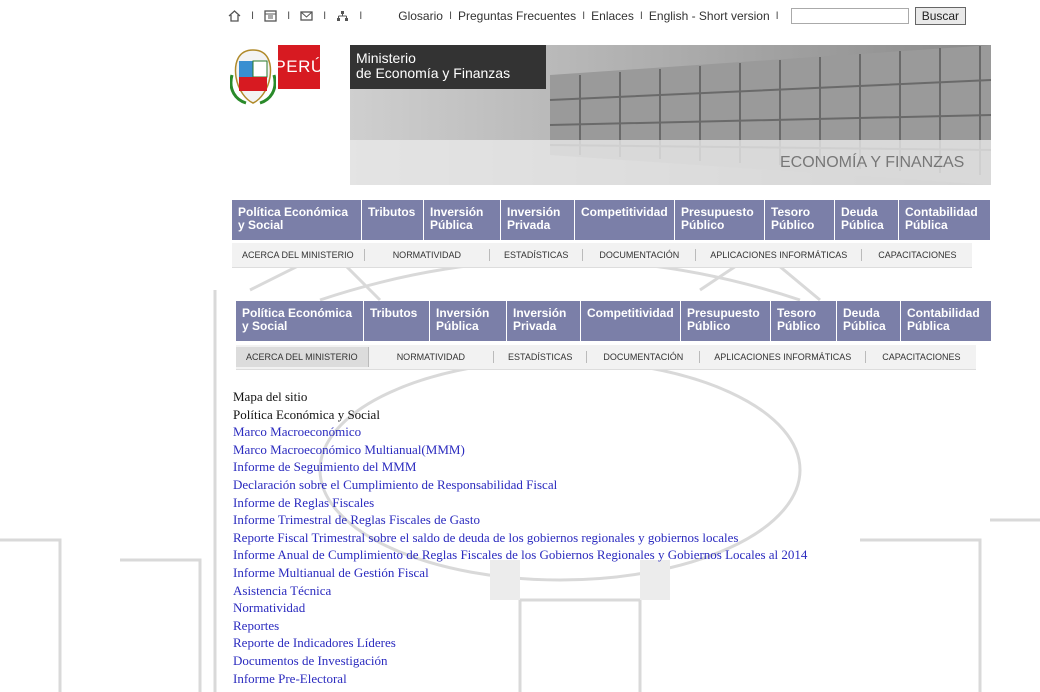 This screenshot has height=692, width=1040. Describe the element at coordinates (520, 432) in the screenshot. I see `sitemap-link: Marco Macroeconómico` at that location.